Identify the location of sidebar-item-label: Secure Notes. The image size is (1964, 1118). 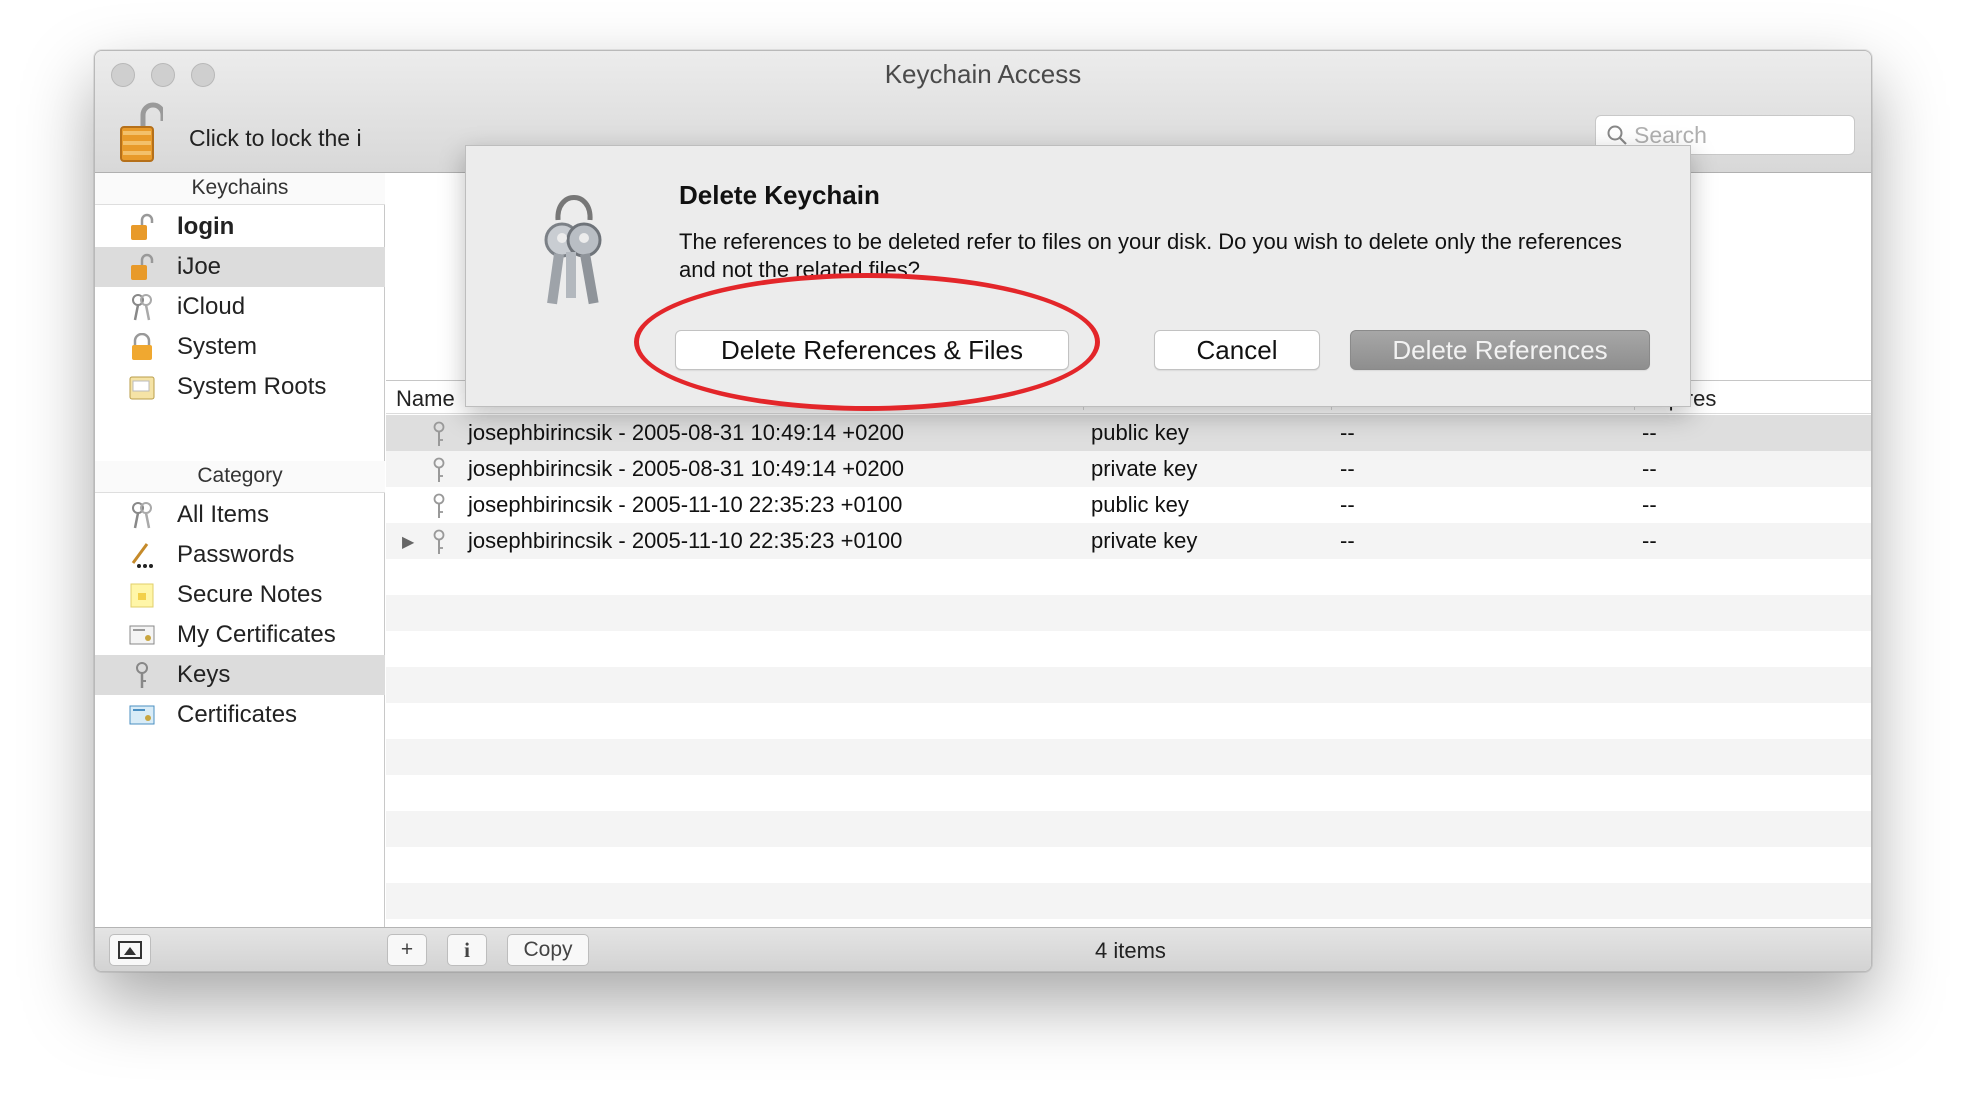
(250, 594).